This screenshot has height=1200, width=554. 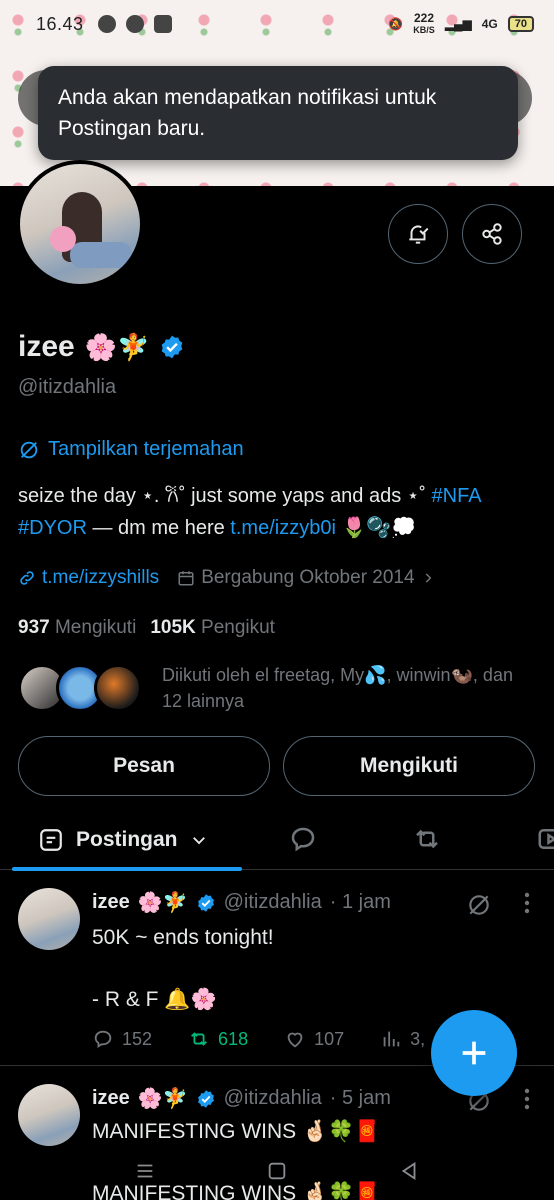 I want to click on tweet-header: izee 🌸🧚 @itizdahlia · 1 jam, so click(x=241, y=902).